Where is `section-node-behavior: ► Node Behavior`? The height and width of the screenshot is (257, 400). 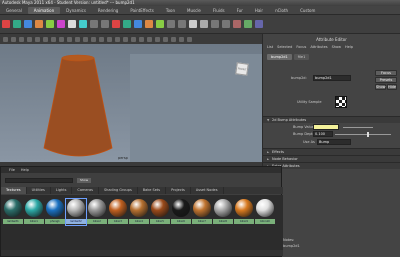
section-node-behavior: ► Node Behavior is located at coordinates (331, 158).